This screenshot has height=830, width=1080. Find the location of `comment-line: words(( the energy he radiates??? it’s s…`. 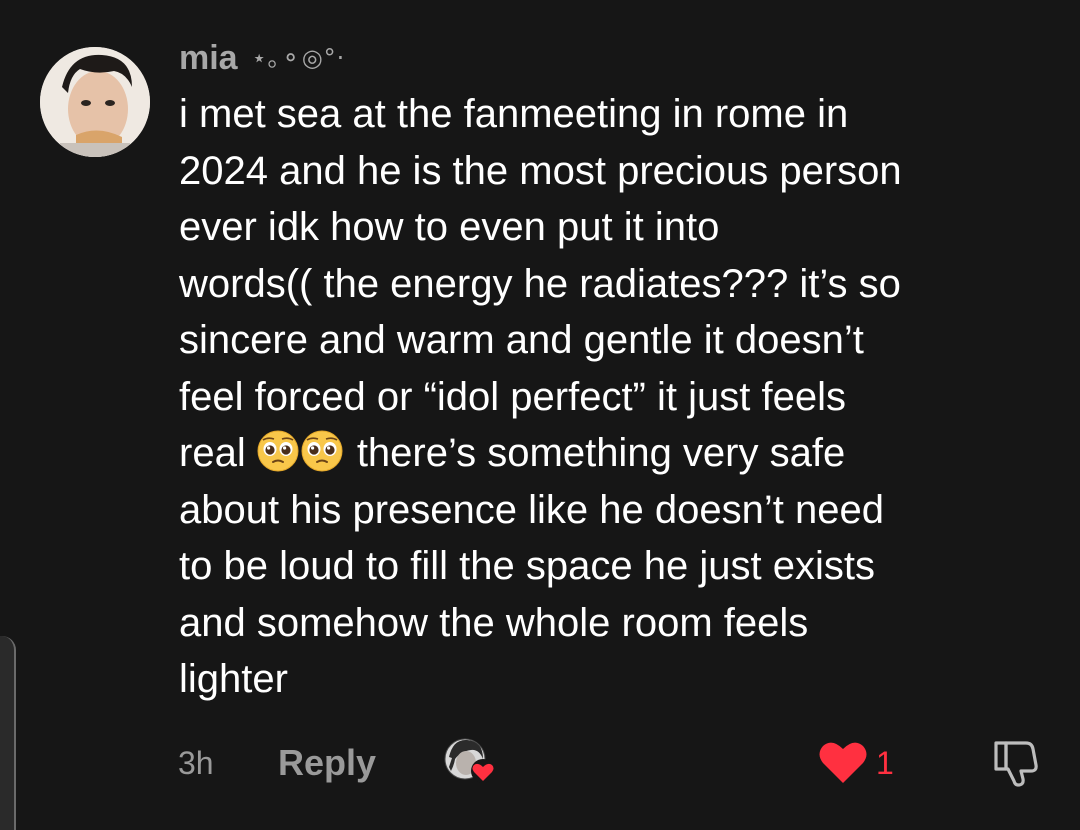

comment-line: words(( the energy he radiates??? it’s s… is located at coordinates (540, 283).